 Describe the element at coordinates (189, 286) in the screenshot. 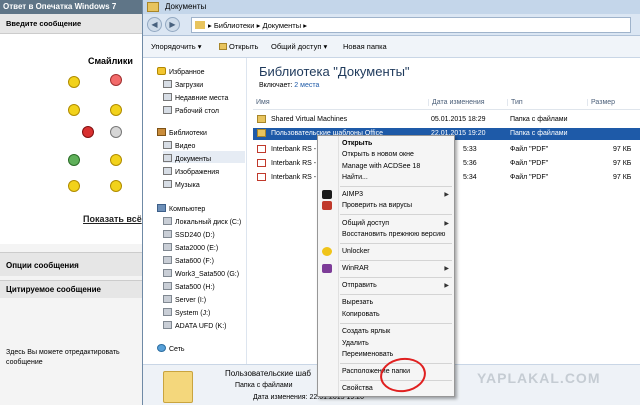

I see `nav-drive: Sata500 (H:)` at that location.